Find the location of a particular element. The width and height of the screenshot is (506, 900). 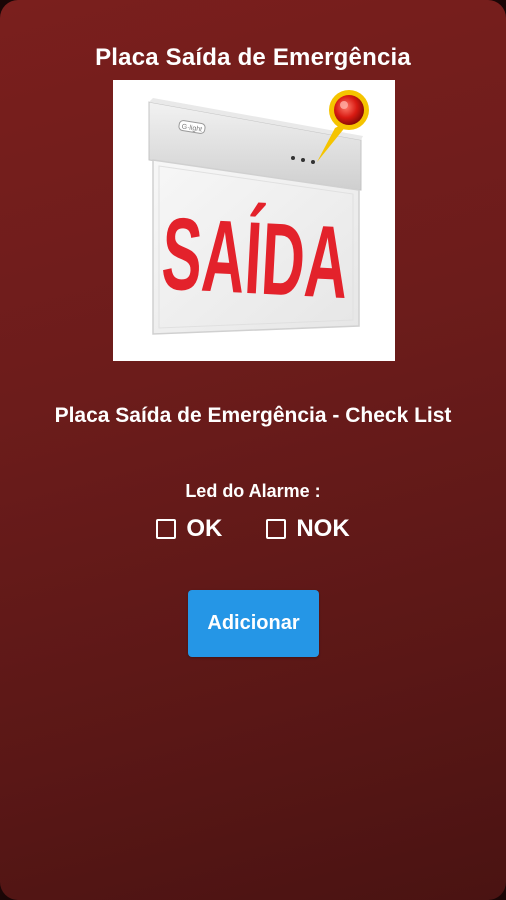

page-title: Placa Saída de Emergência is located at coordinates (253, 57).